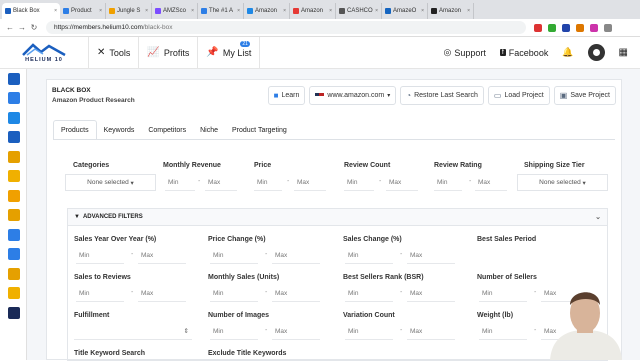 Image resolution: width=640 pixels, height=361 pixels. I want to click on load-project-button: ▭ Load Project, so click(518, 95).